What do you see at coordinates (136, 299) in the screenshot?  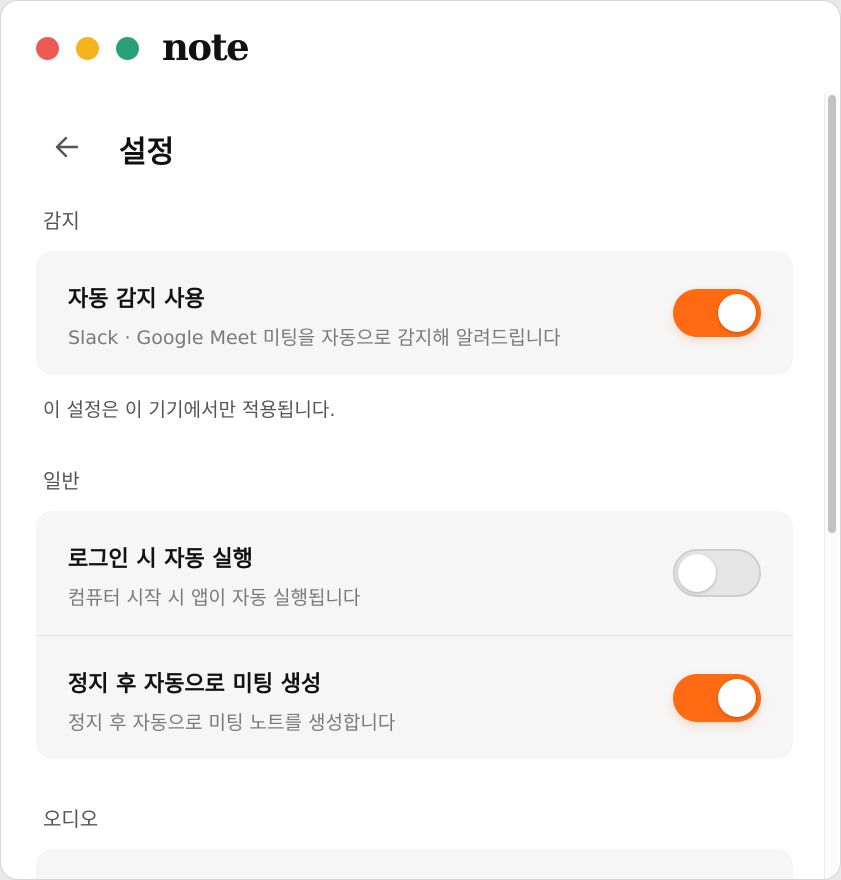 I see `setting-title: 자동 감지 사용` at bounding box center [136, 299].